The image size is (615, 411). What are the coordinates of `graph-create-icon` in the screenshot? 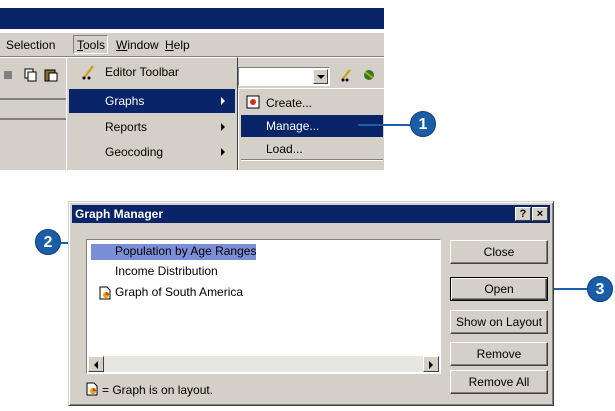 It's located at (253, 102).